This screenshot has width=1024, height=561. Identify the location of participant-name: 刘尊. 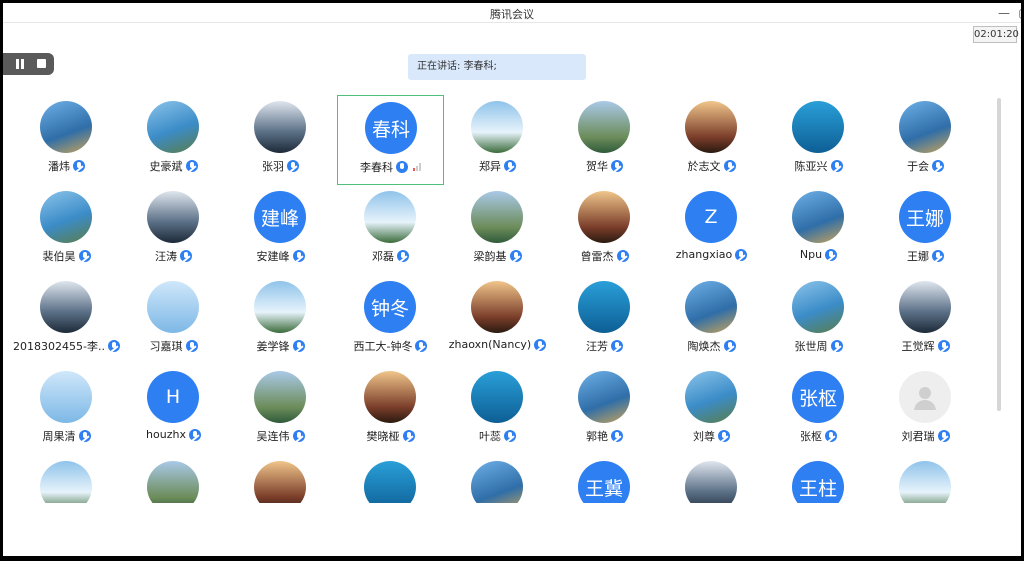
(704, 436).